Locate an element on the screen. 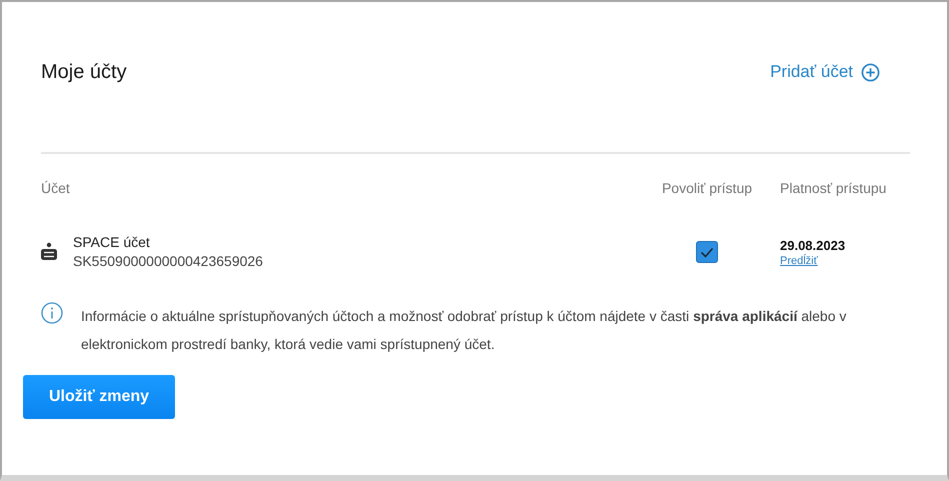 Image resolution: width=949 pixels, height=481 pixels. validity-date: 29.08.2023 is located at coordinates (813, 245).